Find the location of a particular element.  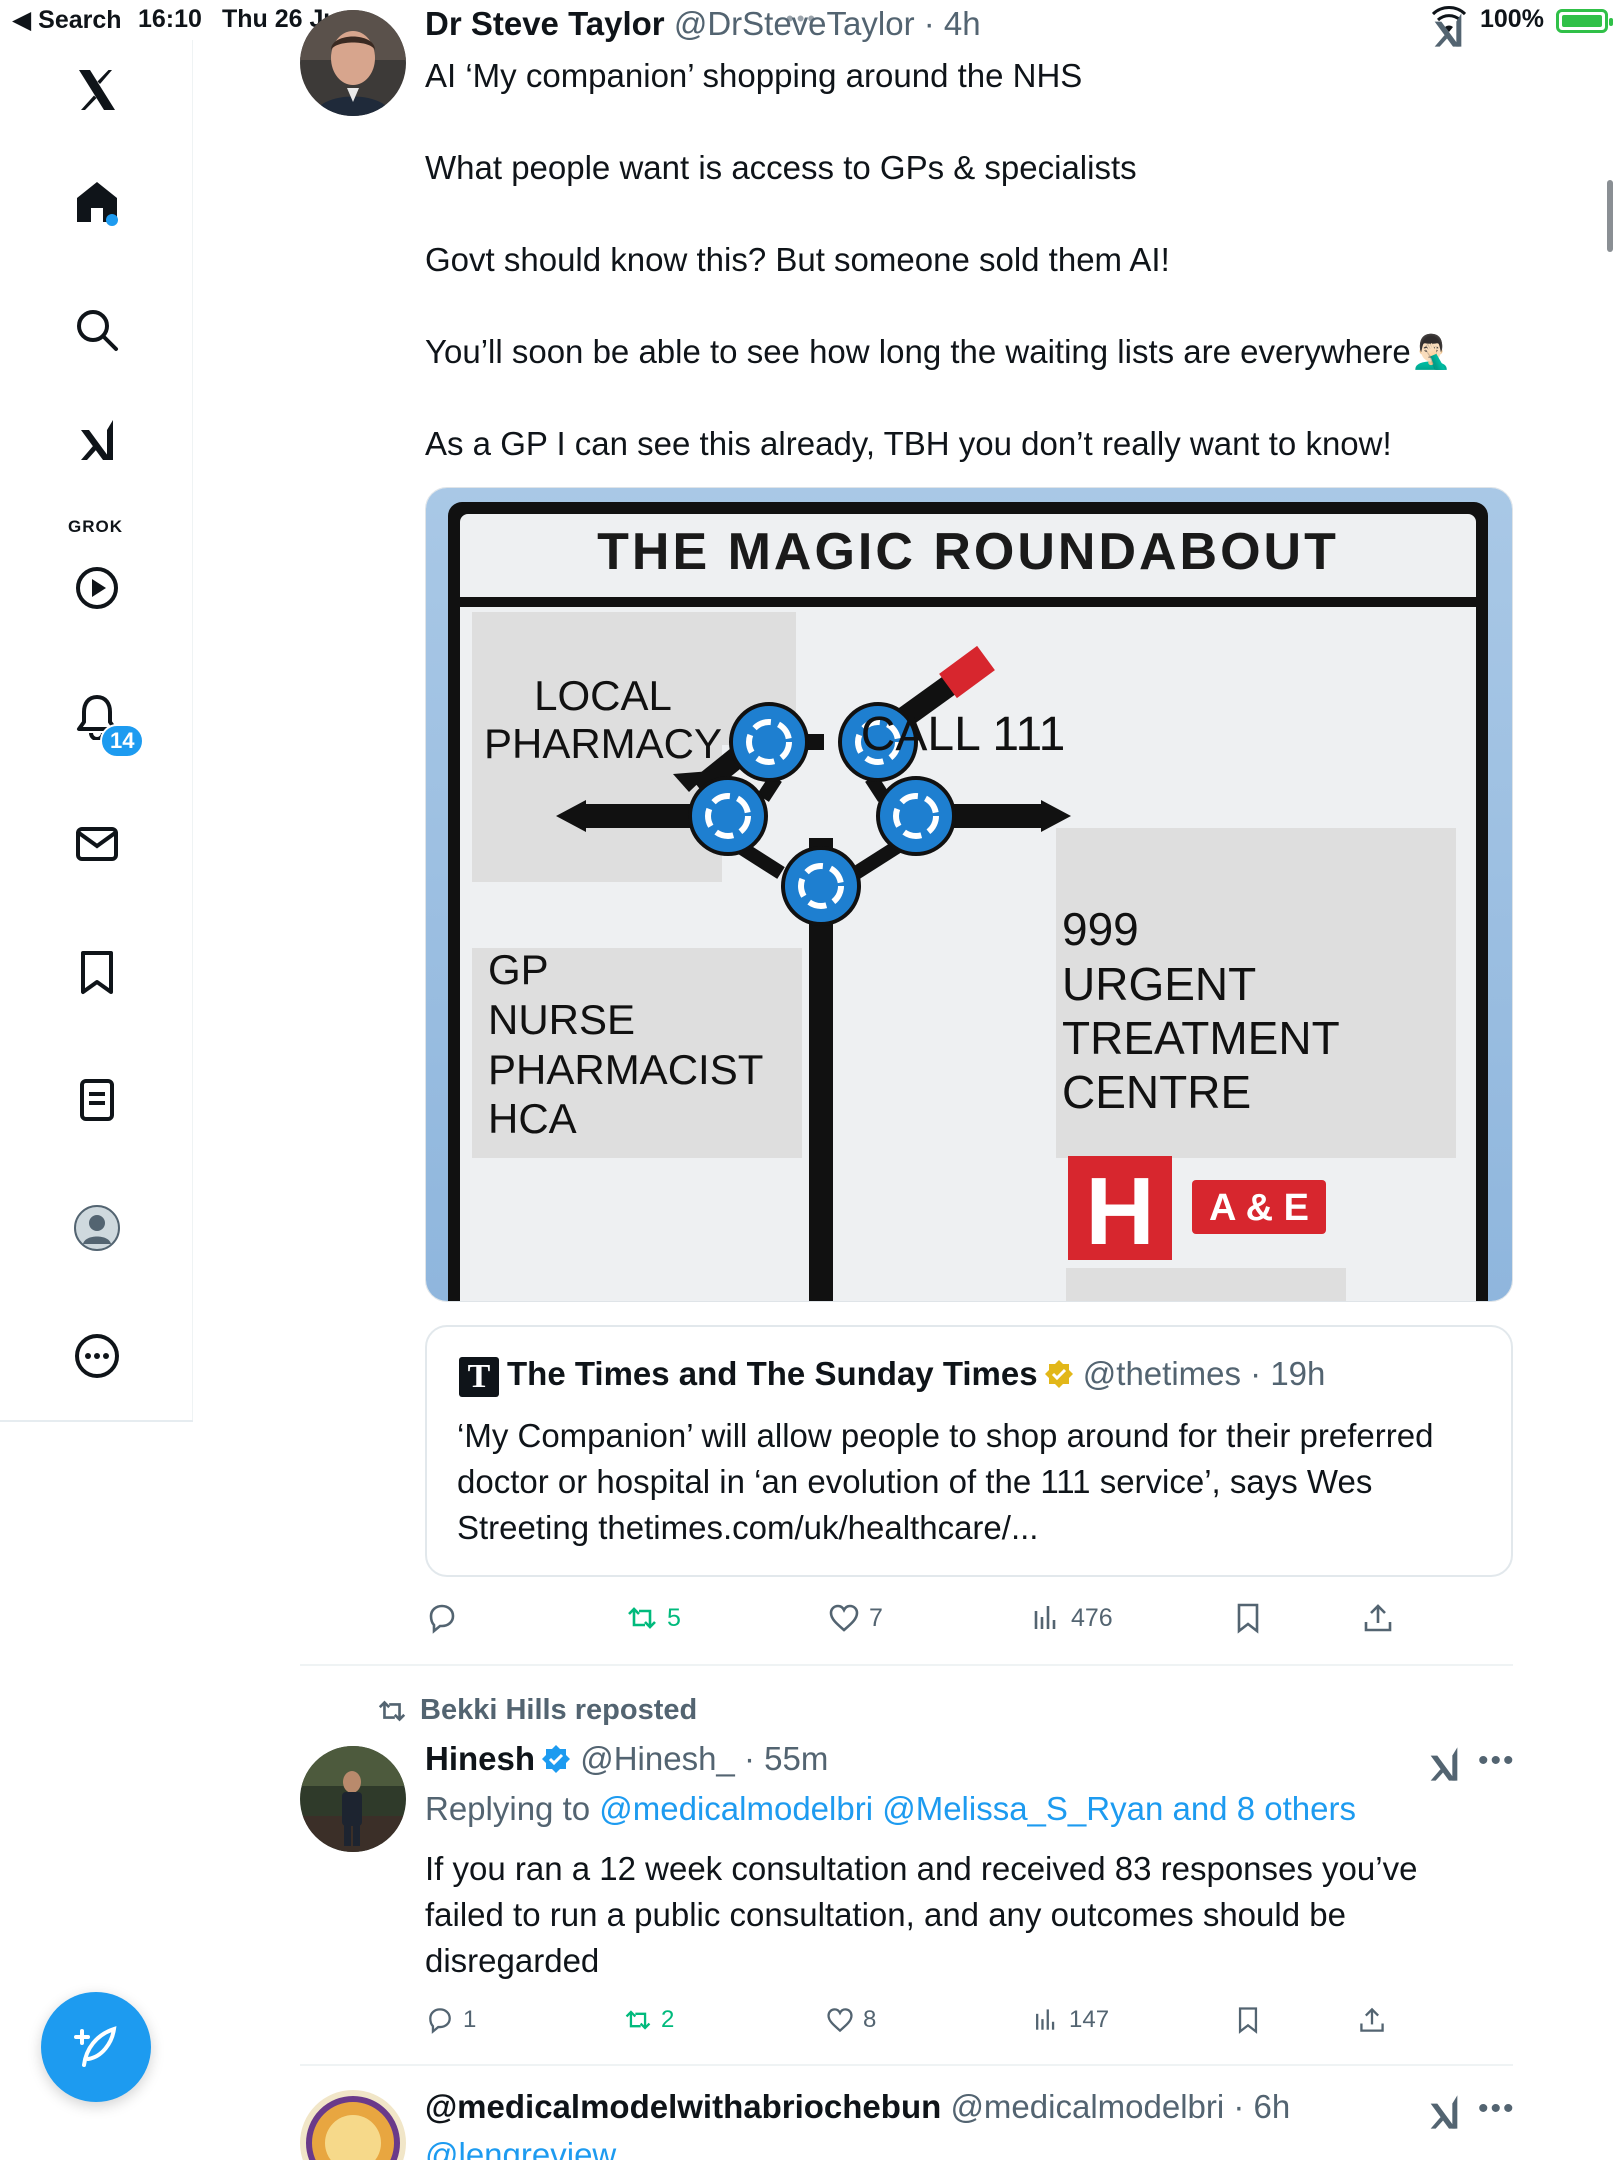

avatar-photo is located at coordinates (353, 63).